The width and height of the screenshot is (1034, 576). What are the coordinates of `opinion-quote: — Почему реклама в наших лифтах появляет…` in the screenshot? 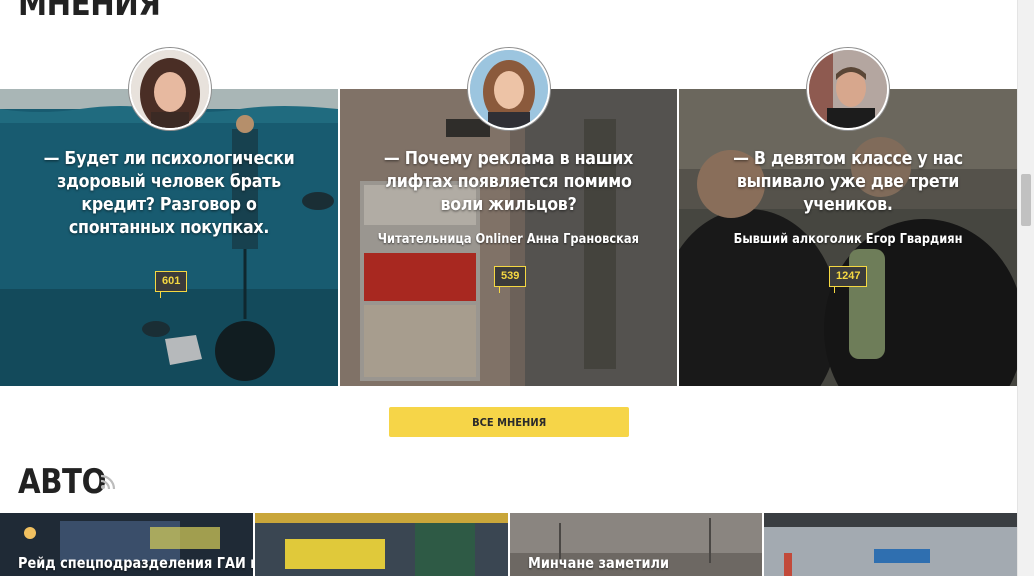 It's located at (508, 181).